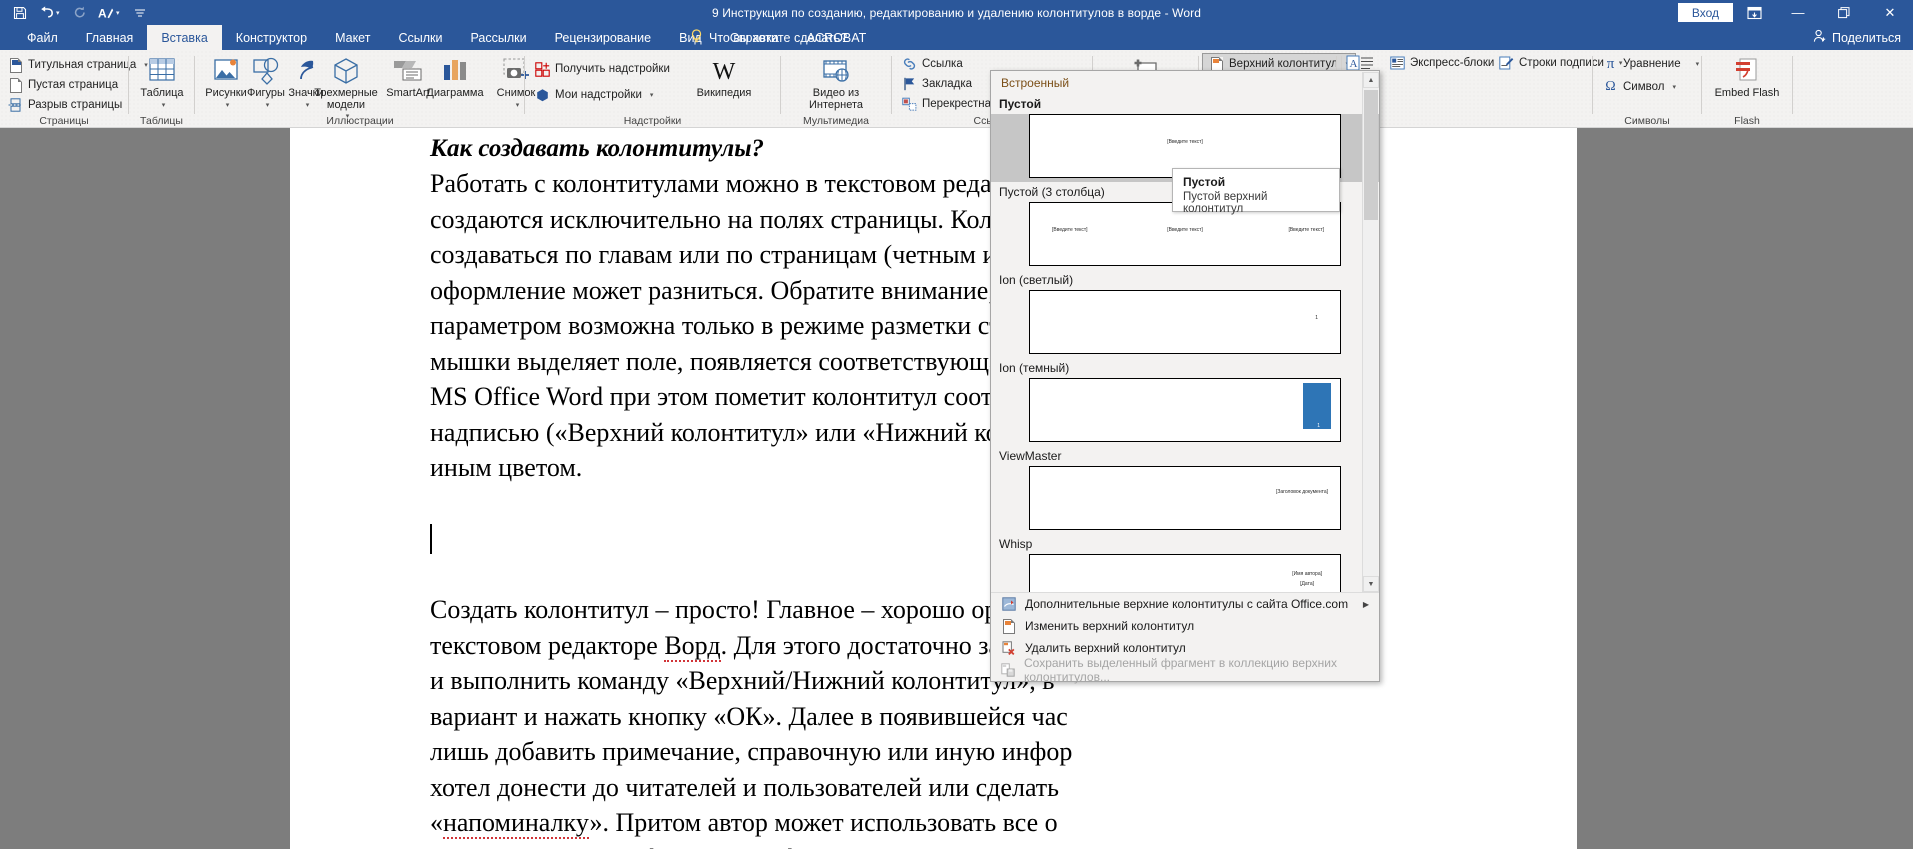  I want to click on ribbon-group-media: Видео из Интернета Мультимедиа, so click(836, 89).